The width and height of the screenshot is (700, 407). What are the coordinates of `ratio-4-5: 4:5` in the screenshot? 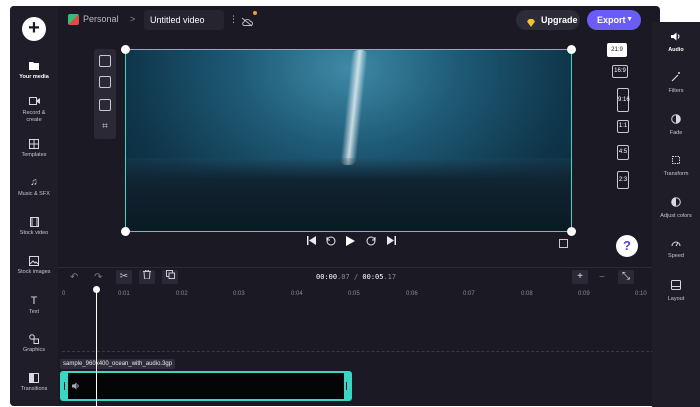 It's located at (623, 152).